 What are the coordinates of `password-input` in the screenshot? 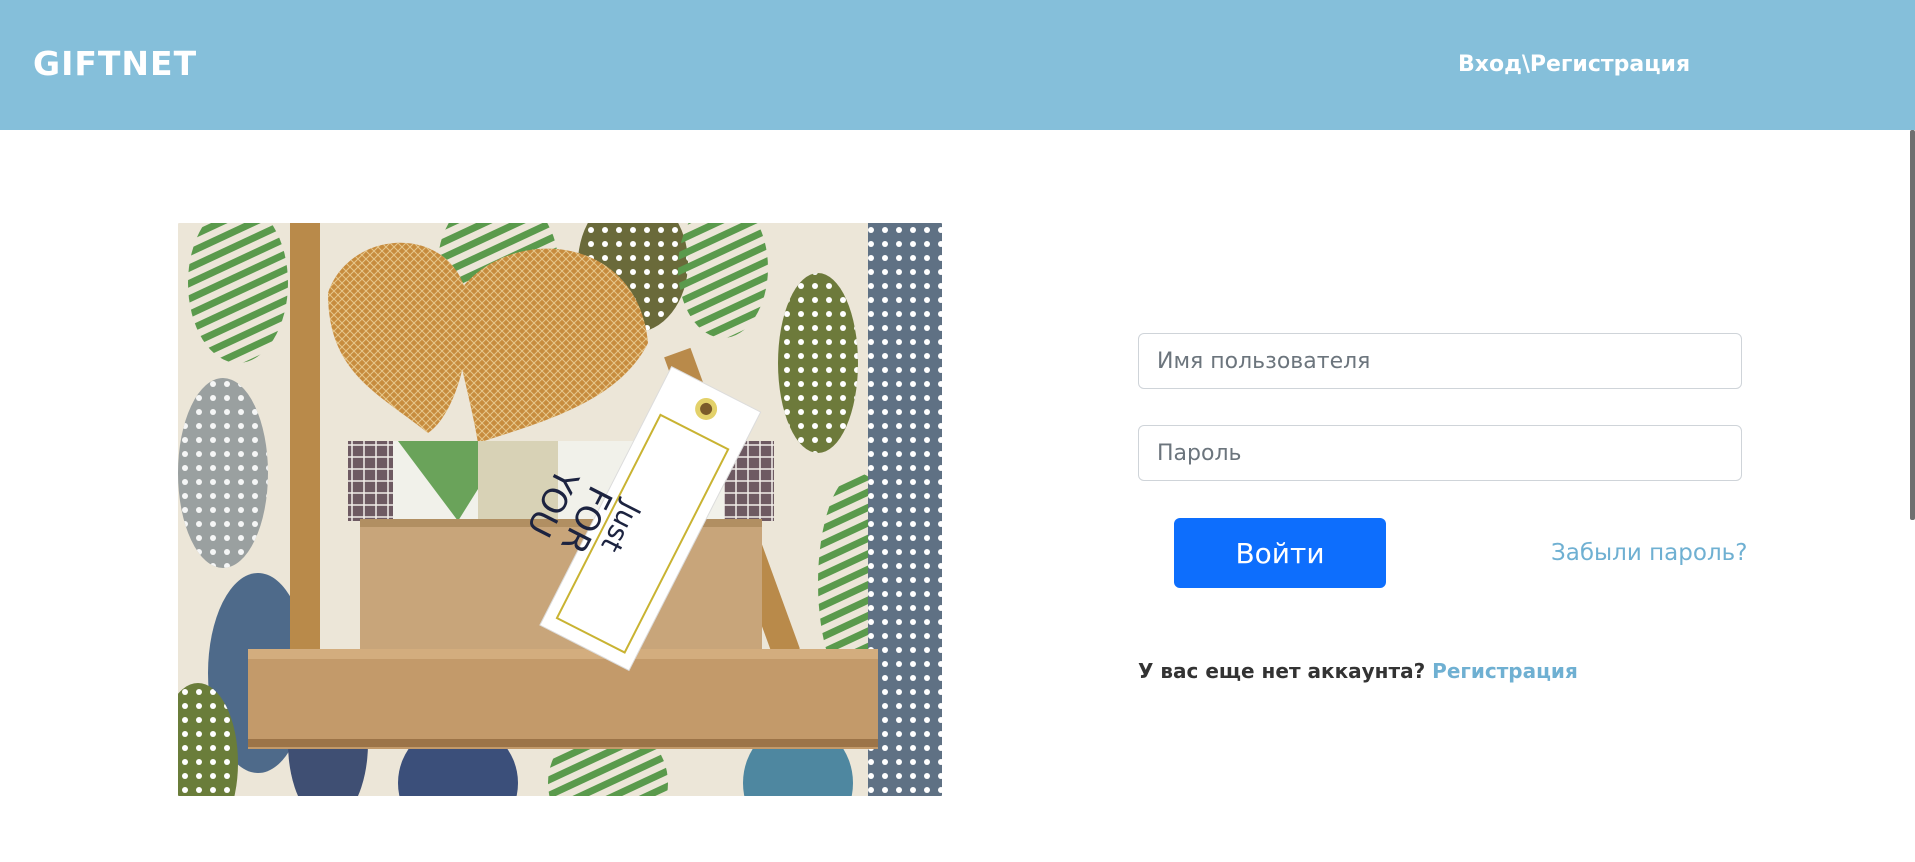 It's located at (1440, 453).